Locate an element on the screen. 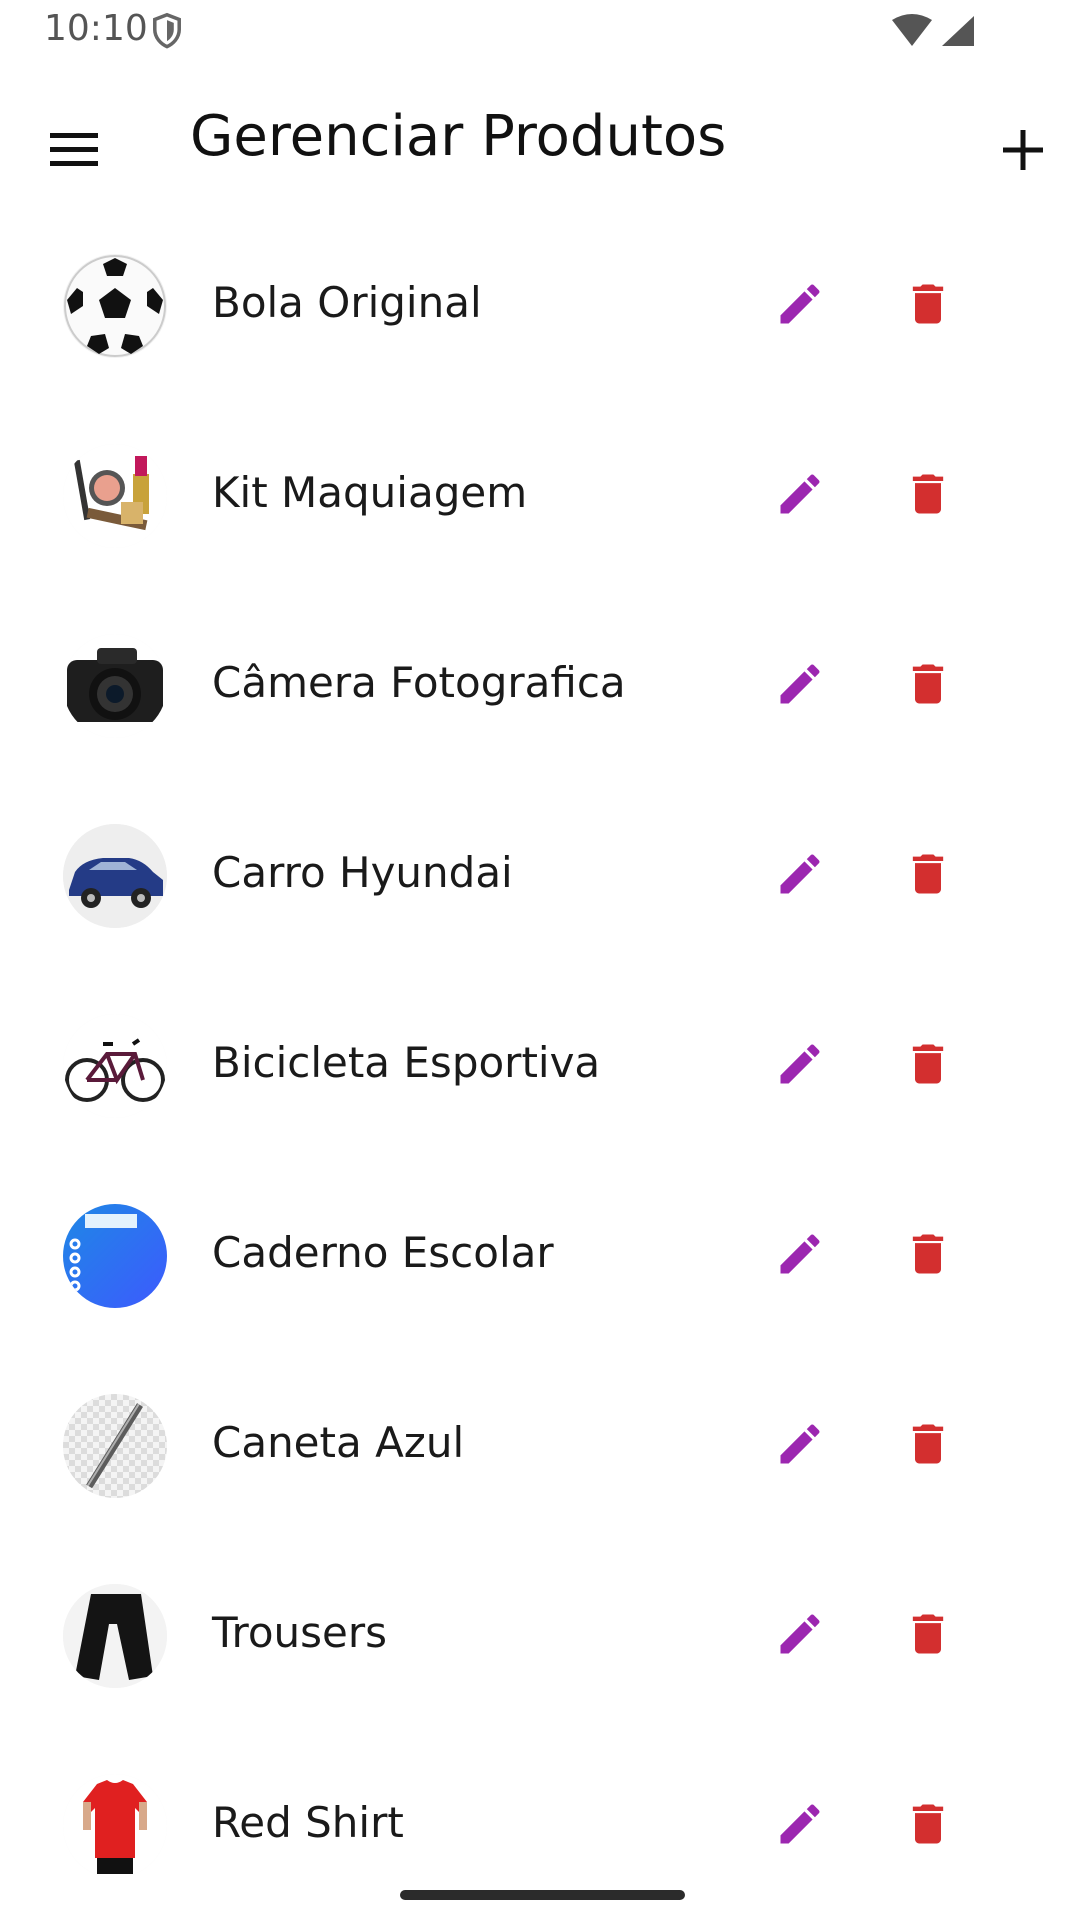 The image size is (1080, 1920). list-item: Kit Maquiagem is located at coordinates (540, 495).